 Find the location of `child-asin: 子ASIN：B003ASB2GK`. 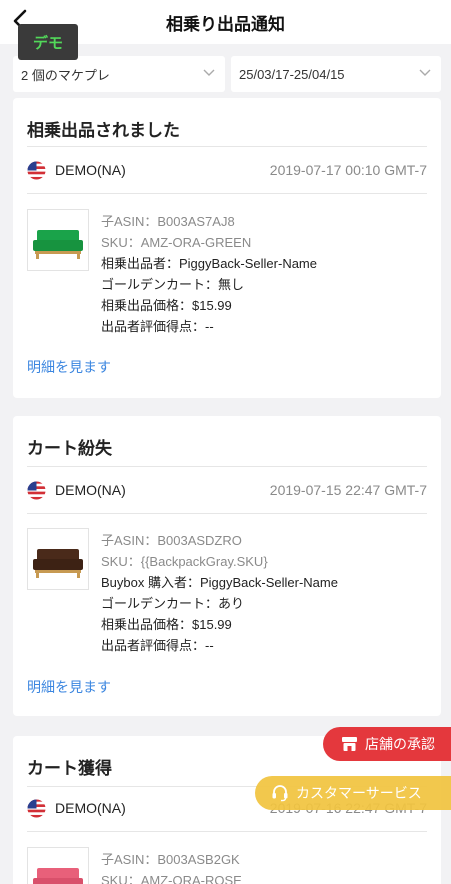

child-asin: 子ASIN：B003ASB2GK is located at coordinates (170, 859).